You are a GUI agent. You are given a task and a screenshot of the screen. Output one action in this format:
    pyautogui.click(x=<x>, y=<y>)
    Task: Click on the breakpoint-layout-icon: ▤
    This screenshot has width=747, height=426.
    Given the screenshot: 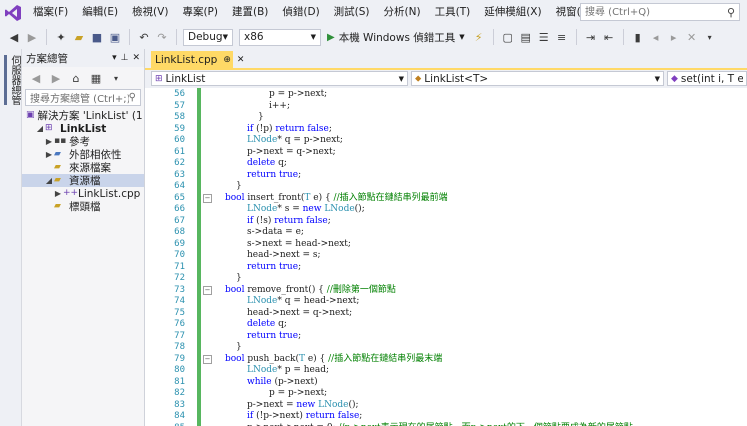 What is the action you would take?
    pyautogui.click(x=526, y=37)
    